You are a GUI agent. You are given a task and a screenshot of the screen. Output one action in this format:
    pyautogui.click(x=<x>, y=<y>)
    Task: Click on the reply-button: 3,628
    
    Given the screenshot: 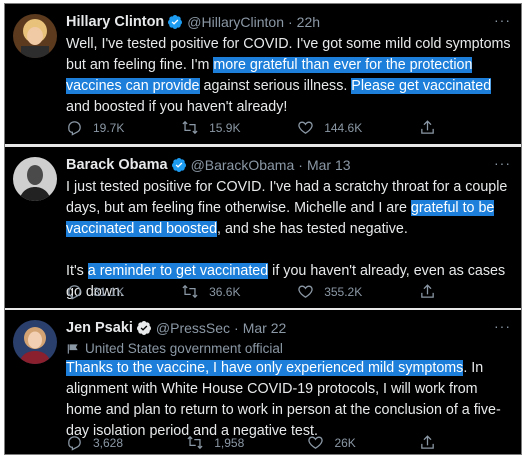 What is the action you would take?
    pyautogui.click(x=94, y=442)
    